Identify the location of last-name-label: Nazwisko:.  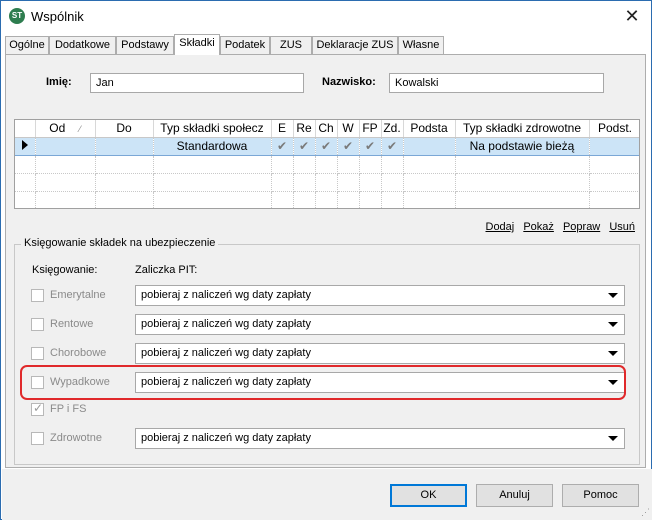
(349, 82).